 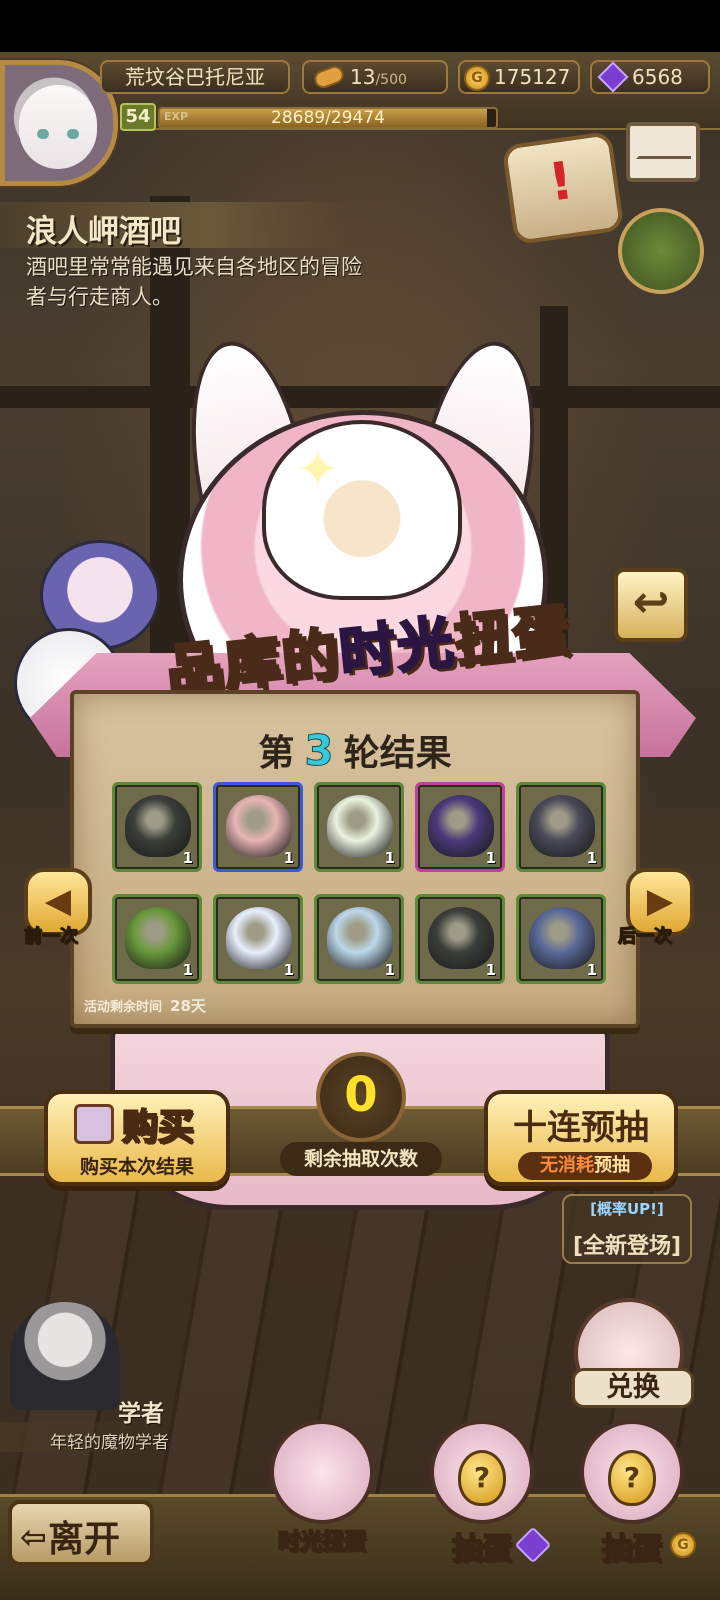 I want to click on ten-pull-preview-button: 十连预抽 无消耗预抽, so click(x=581, y=1138).